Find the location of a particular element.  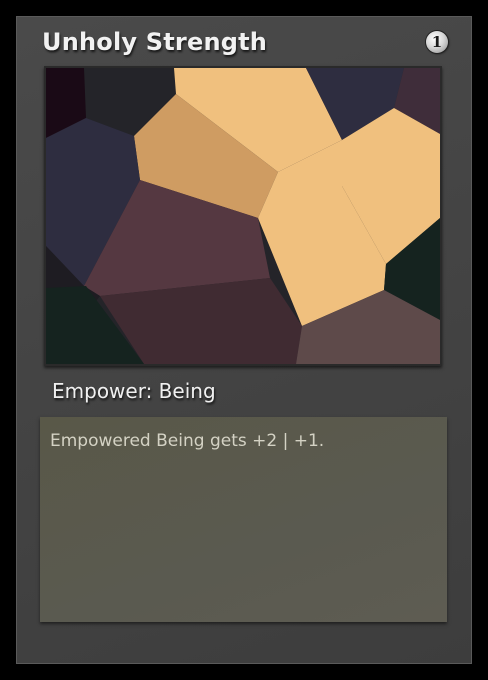

rules-text: Empowered Being gets +2 | +1. is located at coordinates (187, 441).